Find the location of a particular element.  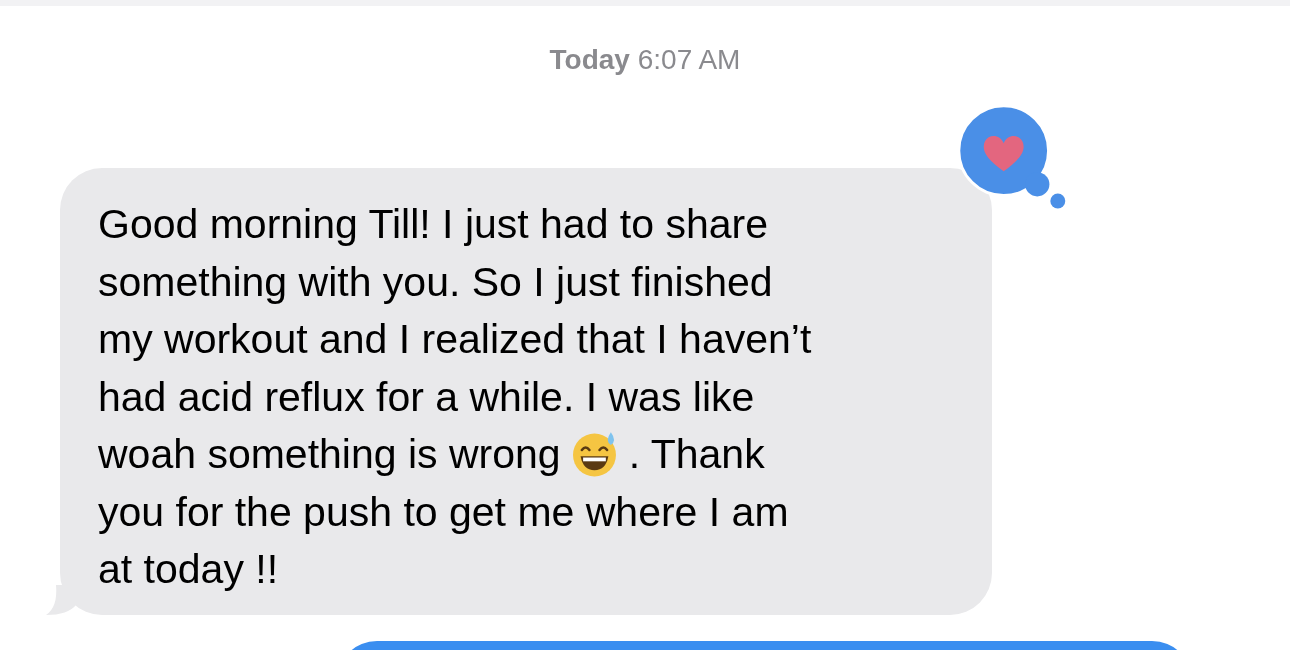

message-text: Good morning Till! I just had to share is located at coordinates (433, 224).